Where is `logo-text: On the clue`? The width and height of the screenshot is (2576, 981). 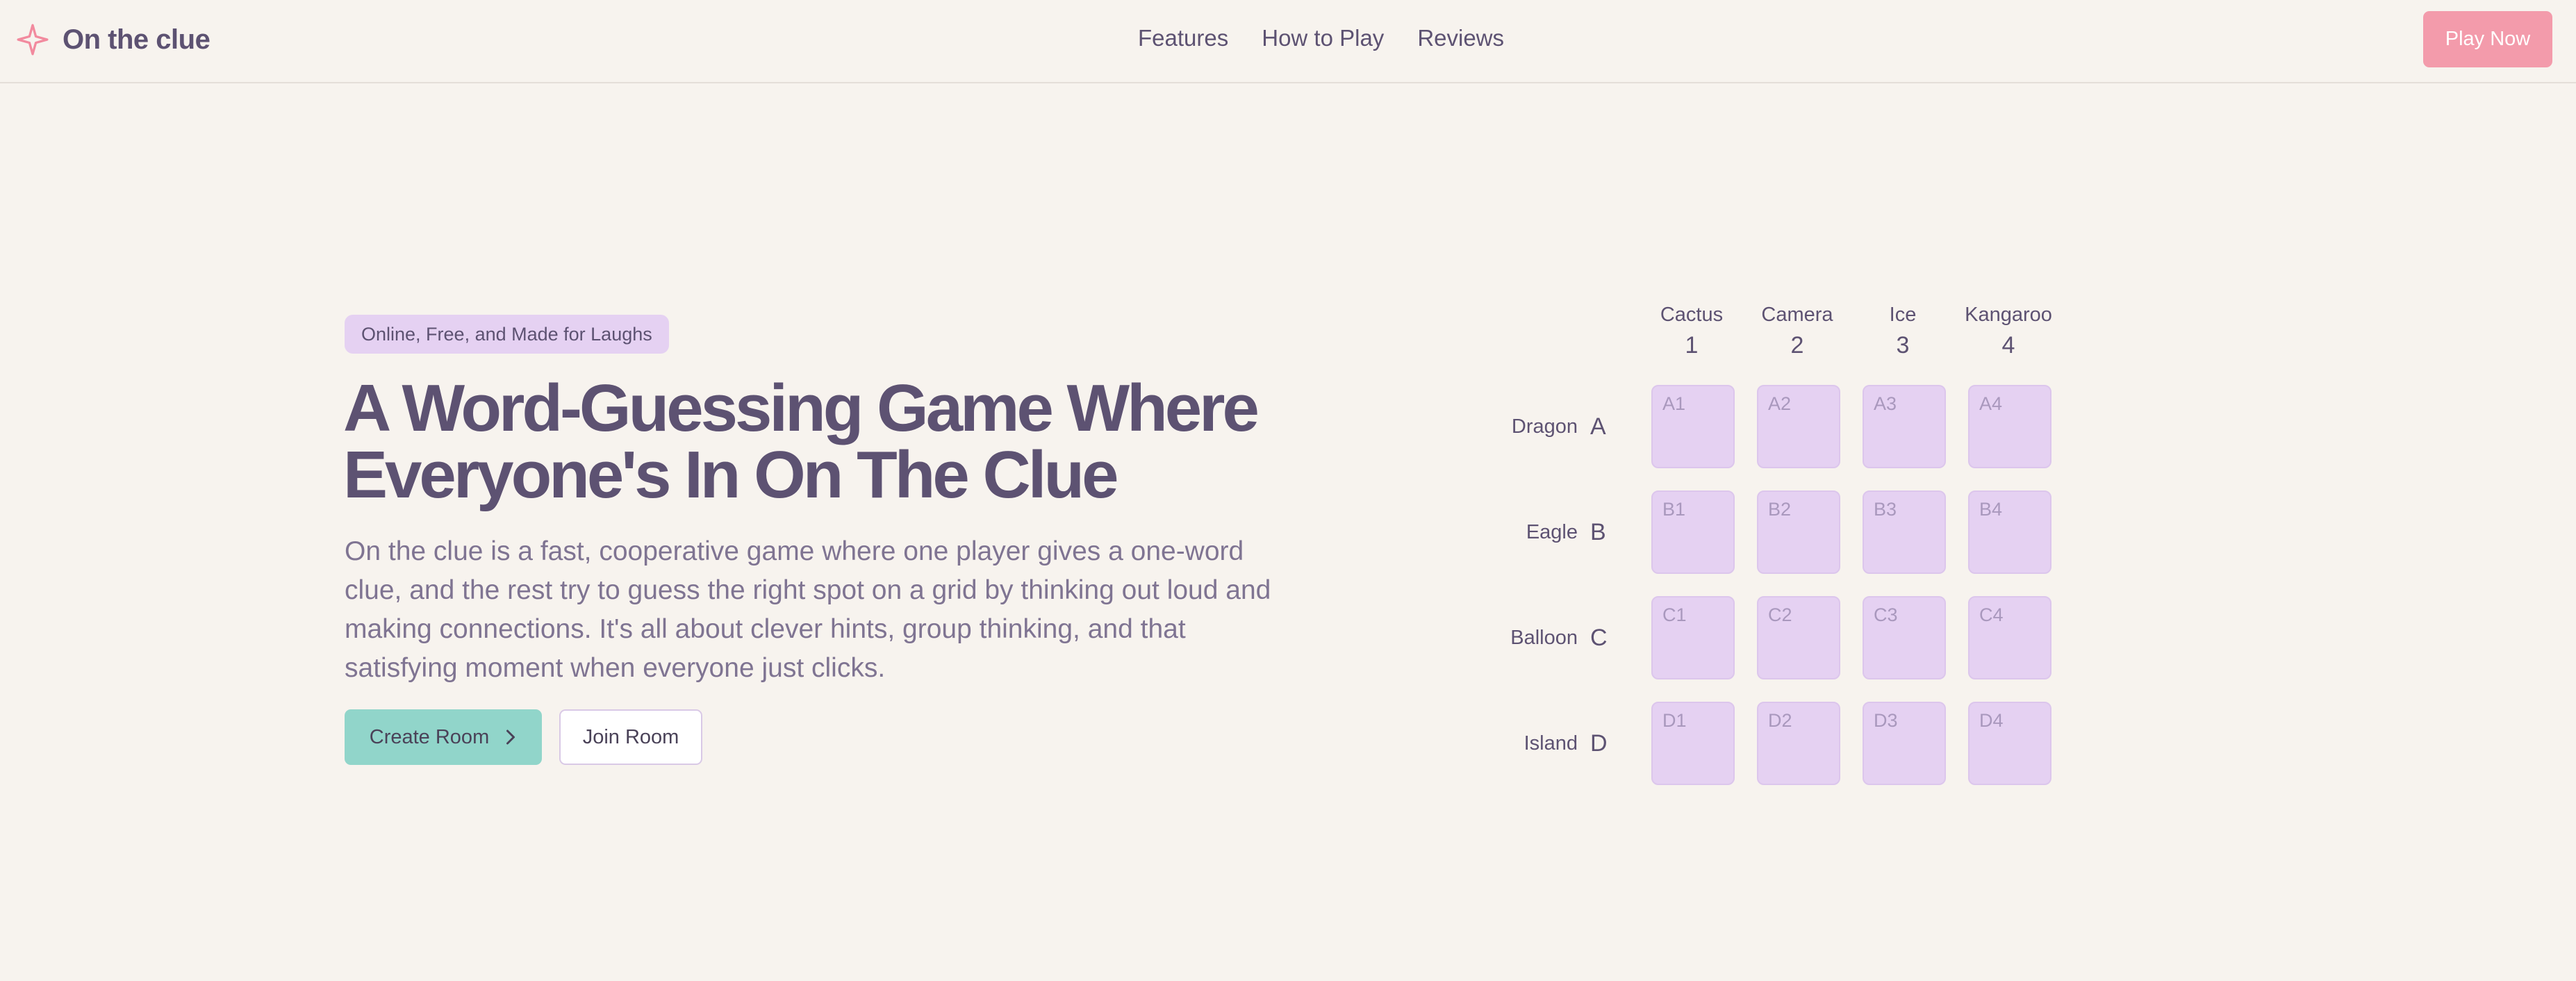
logo-text: On the clue is located at coordinates (137, 39).